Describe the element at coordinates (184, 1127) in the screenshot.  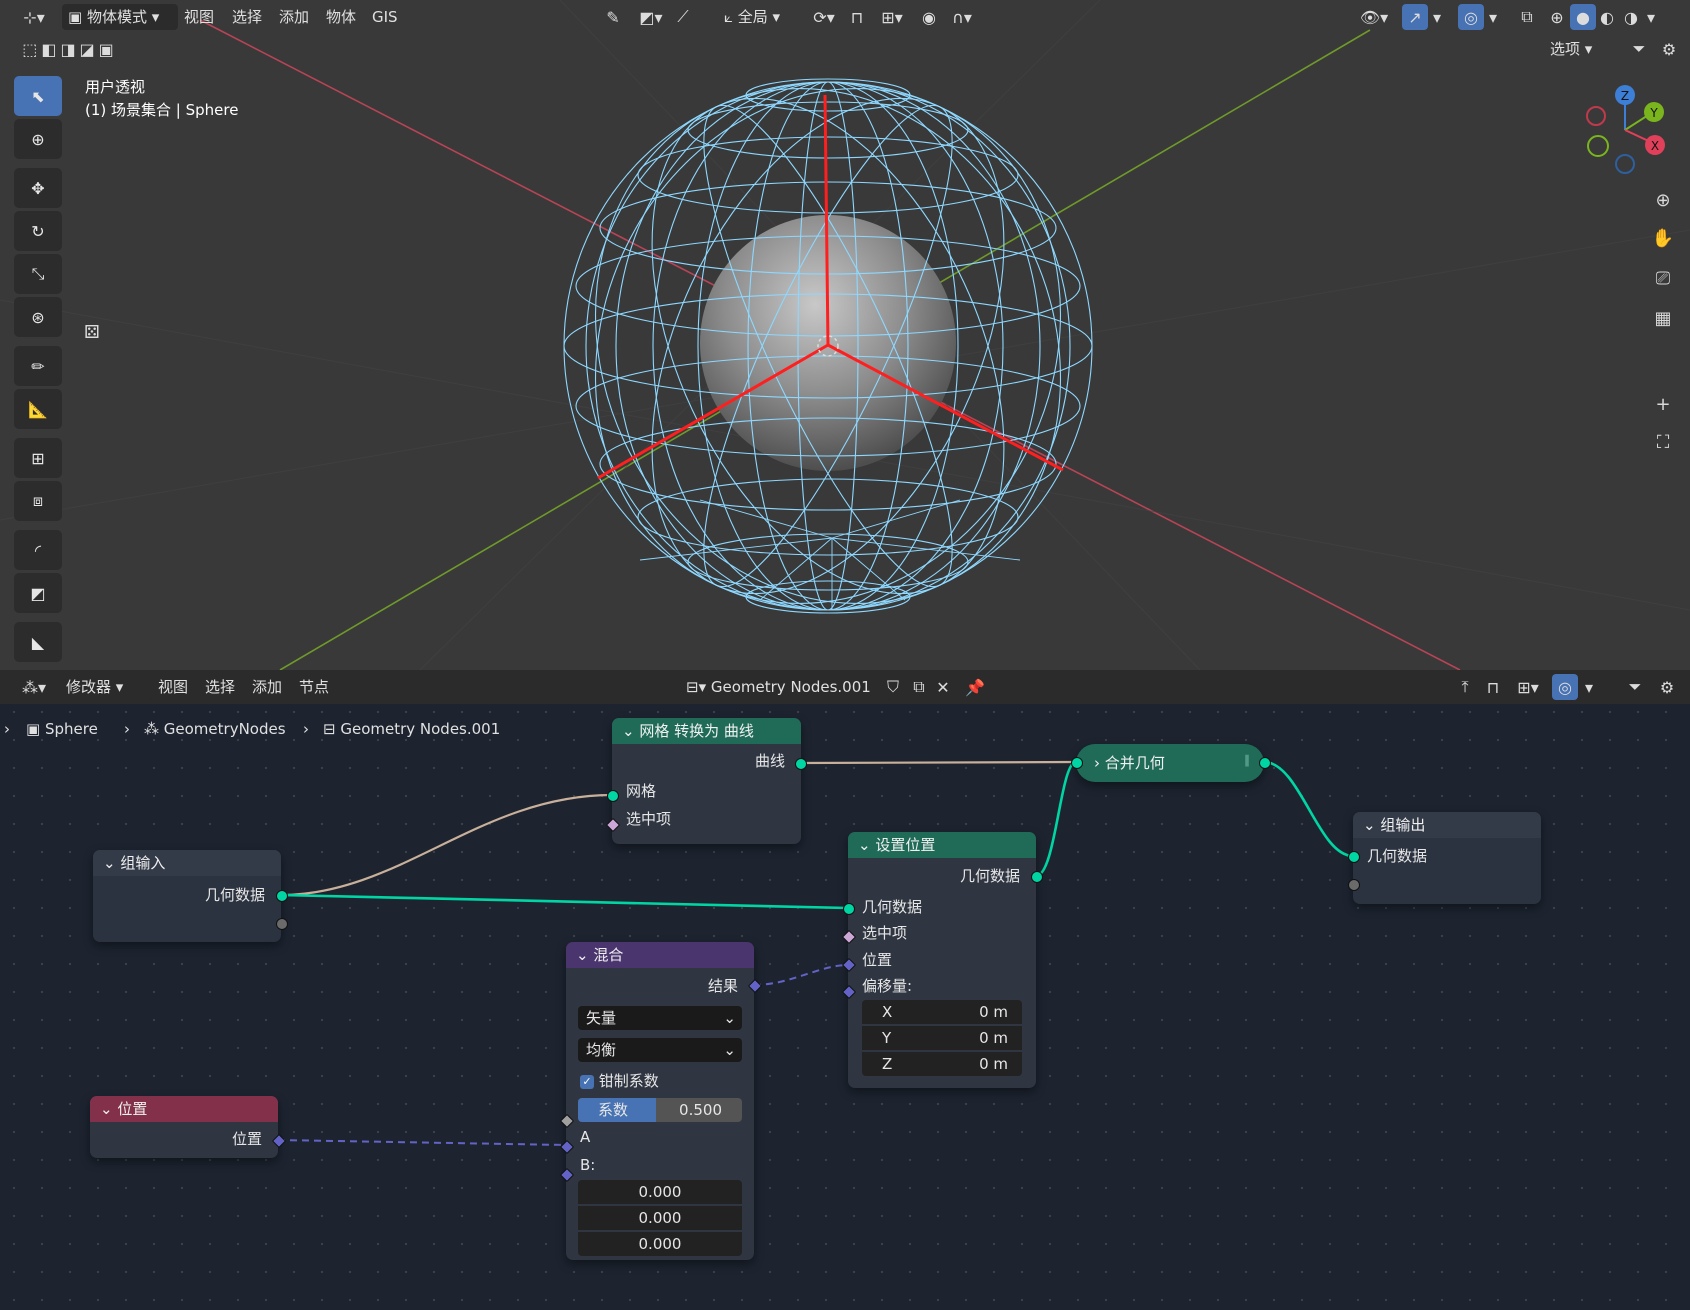
I see `node-position: ⌄ 位置 位置` at that location.